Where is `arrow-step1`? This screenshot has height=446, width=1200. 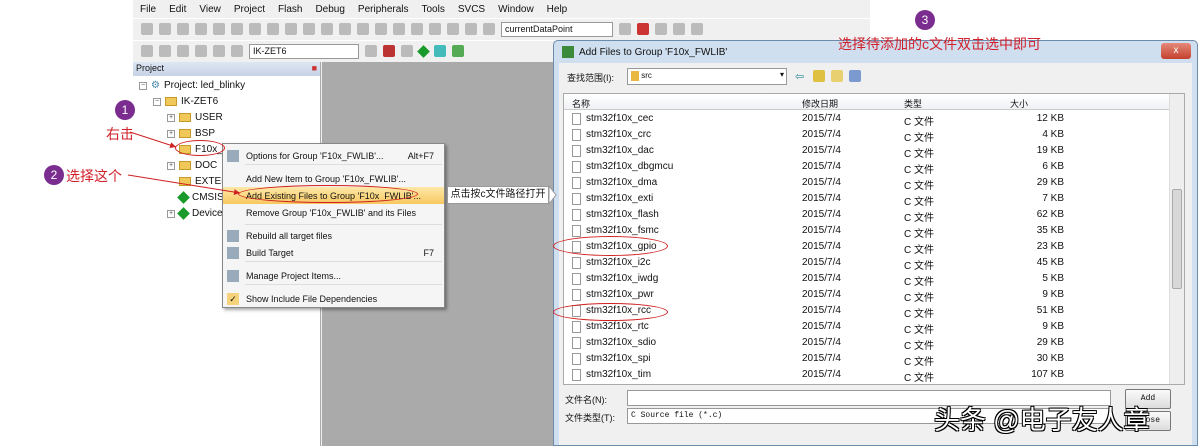 arrow-step1 is located at coordinates (153, 139).